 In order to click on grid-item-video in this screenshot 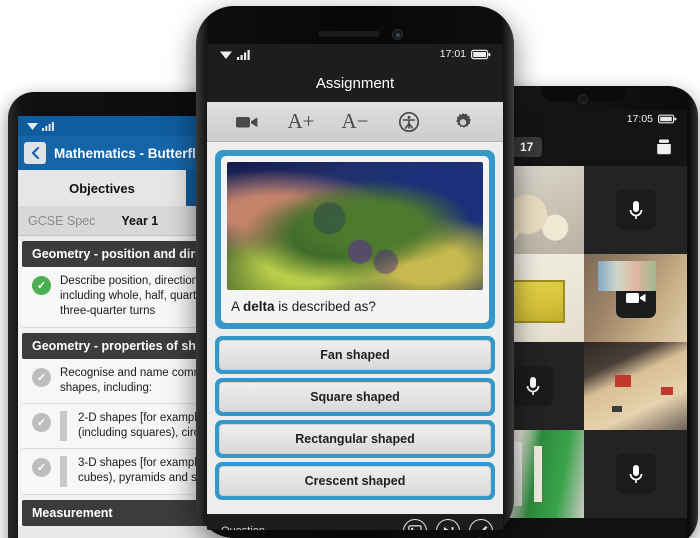, I will do `click(635, 298)`.